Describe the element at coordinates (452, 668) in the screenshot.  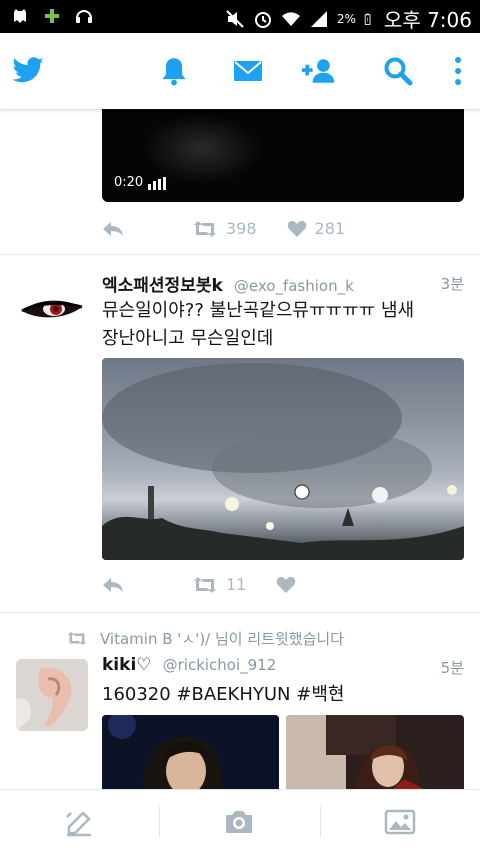
I see `tweet-time: 5분` at that location.